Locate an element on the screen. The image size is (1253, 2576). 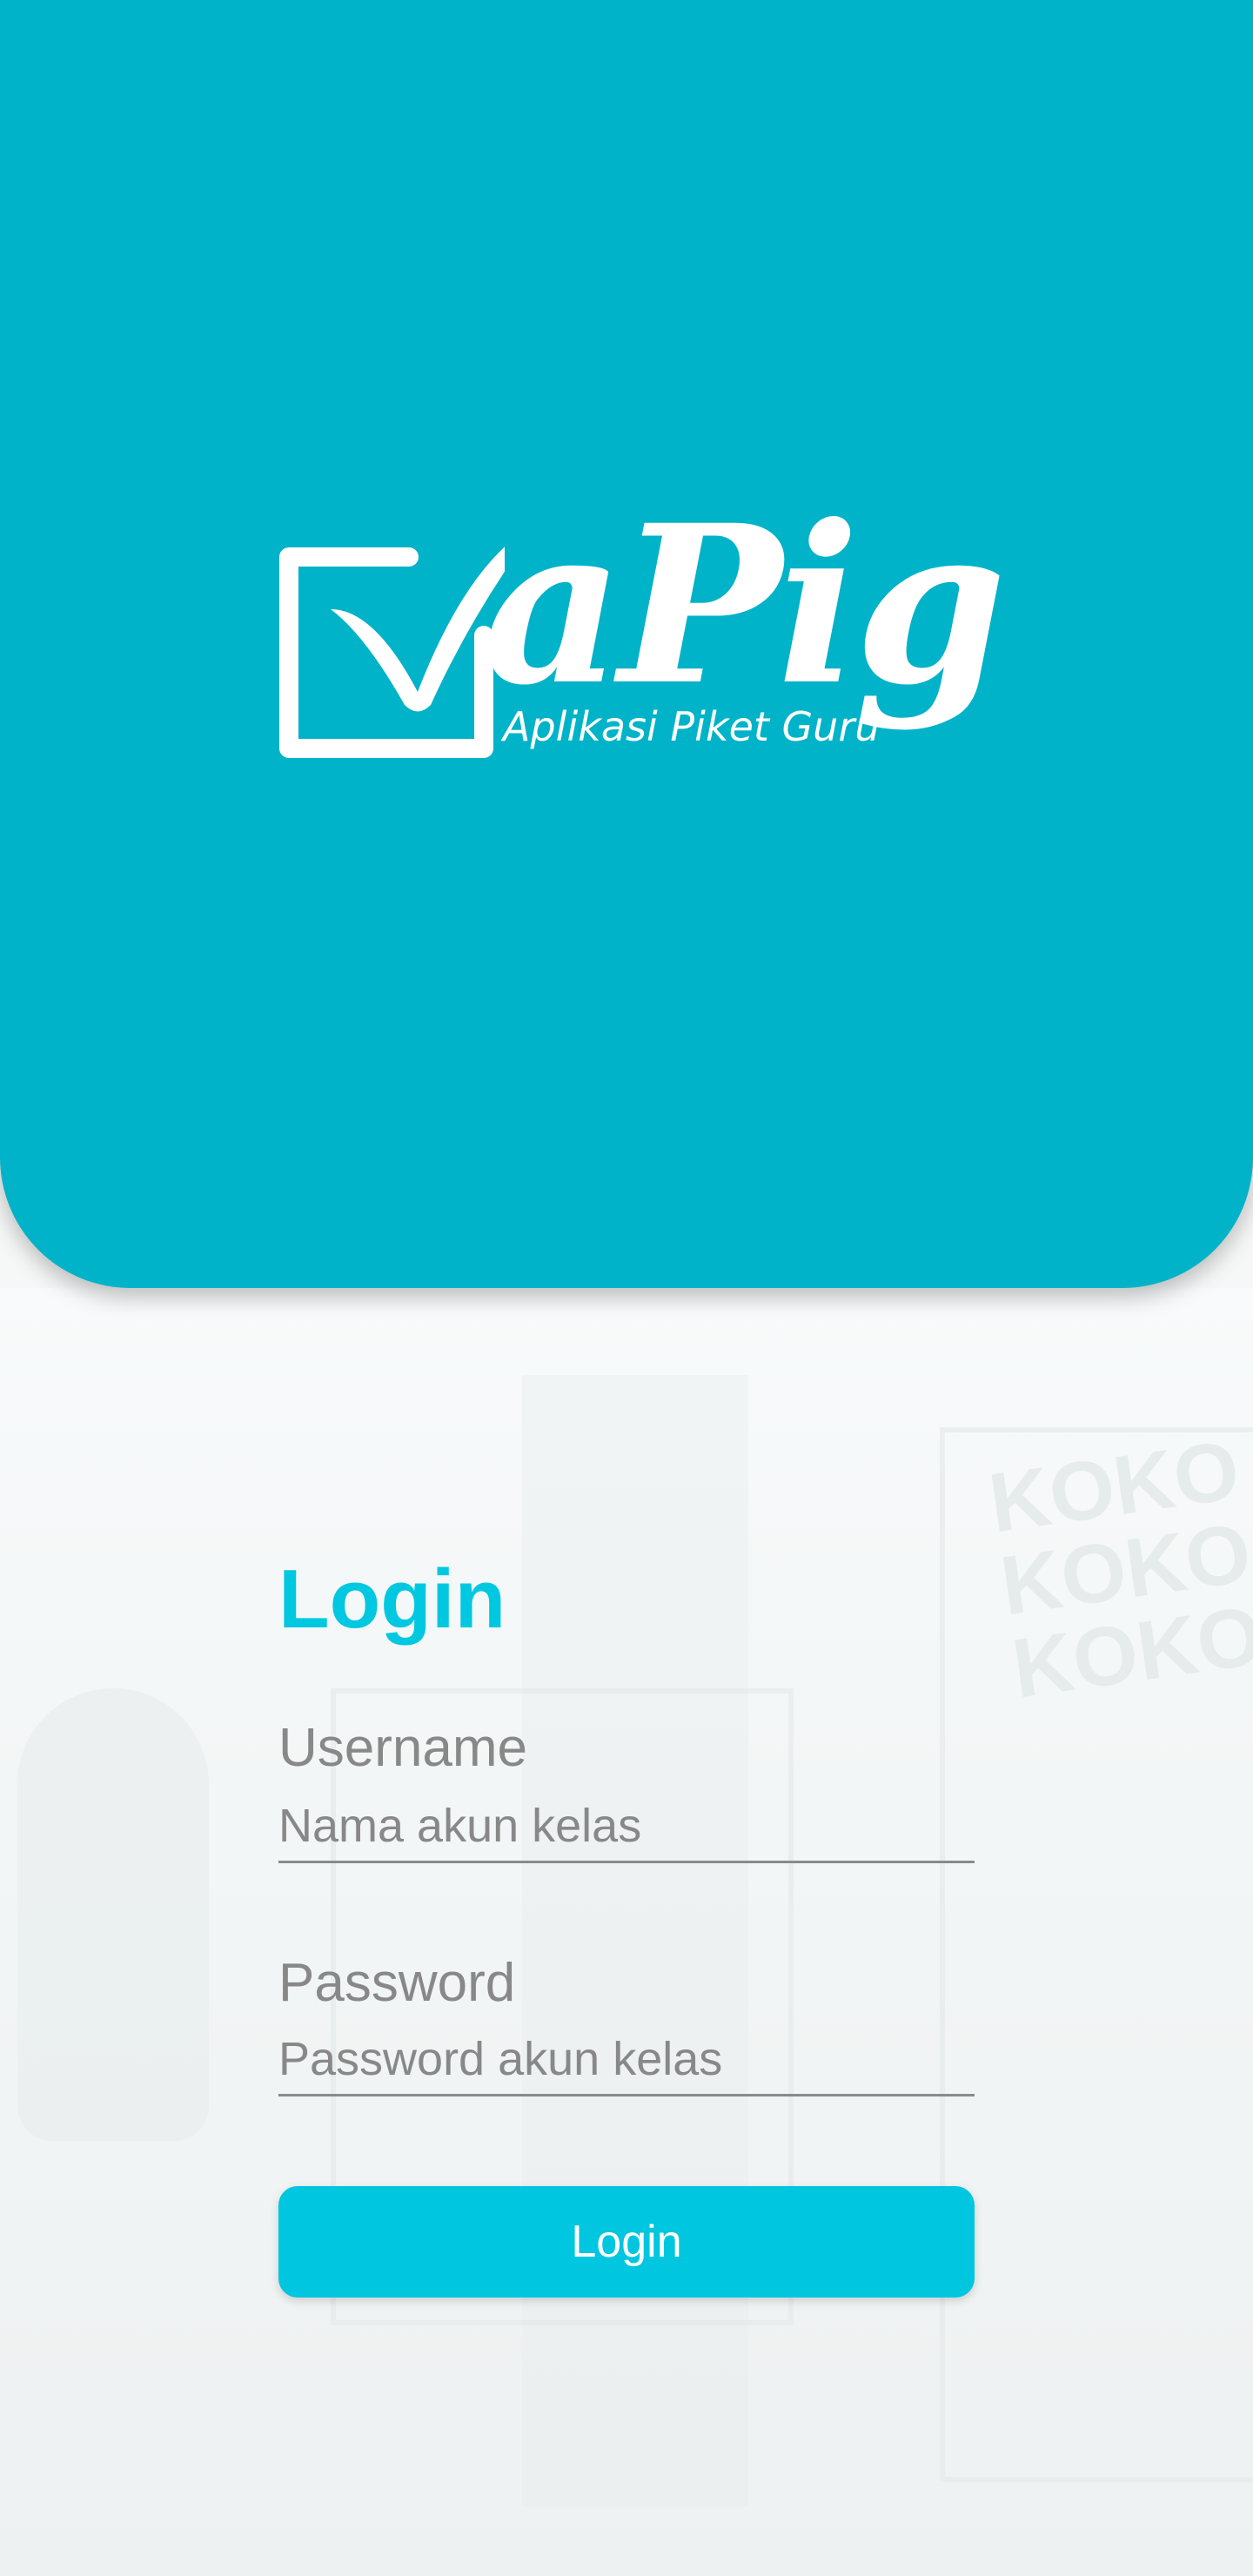
app-logo: aPig Aplikasi Piket Guru is located at coordinates (642, 639).